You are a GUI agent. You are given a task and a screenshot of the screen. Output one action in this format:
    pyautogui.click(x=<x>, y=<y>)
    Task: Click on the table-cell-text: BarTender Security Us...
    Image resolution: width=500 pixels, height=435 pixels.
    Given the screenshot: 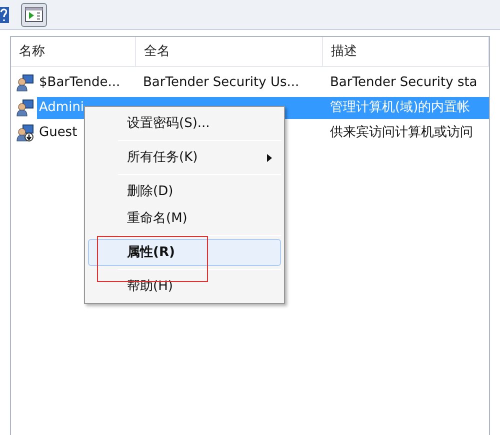 What is the action you would take?
    pyautogui.click(x=221, y=83)
    